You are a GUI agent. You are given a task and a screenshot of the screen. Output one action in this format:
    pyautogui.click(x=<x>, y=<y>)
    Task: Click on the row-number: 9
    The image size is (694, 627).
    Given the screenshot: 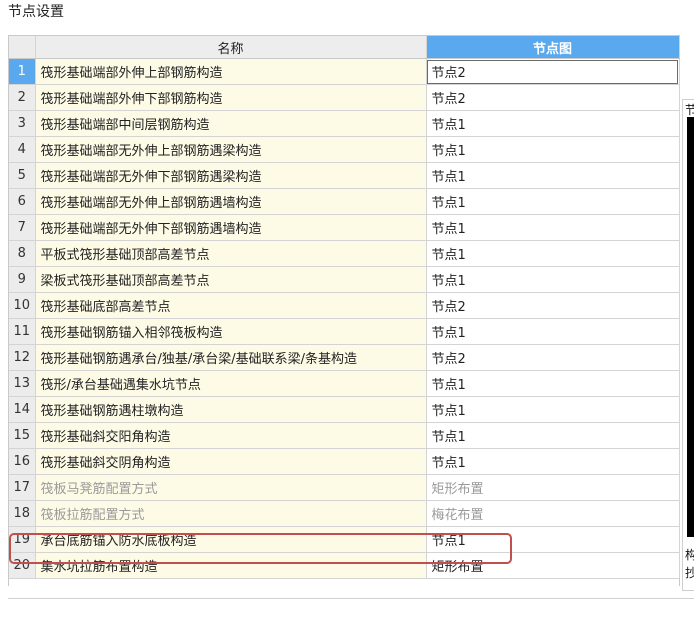 What is the action you would take?
    pyautogui.click(x=22, y=279)
    